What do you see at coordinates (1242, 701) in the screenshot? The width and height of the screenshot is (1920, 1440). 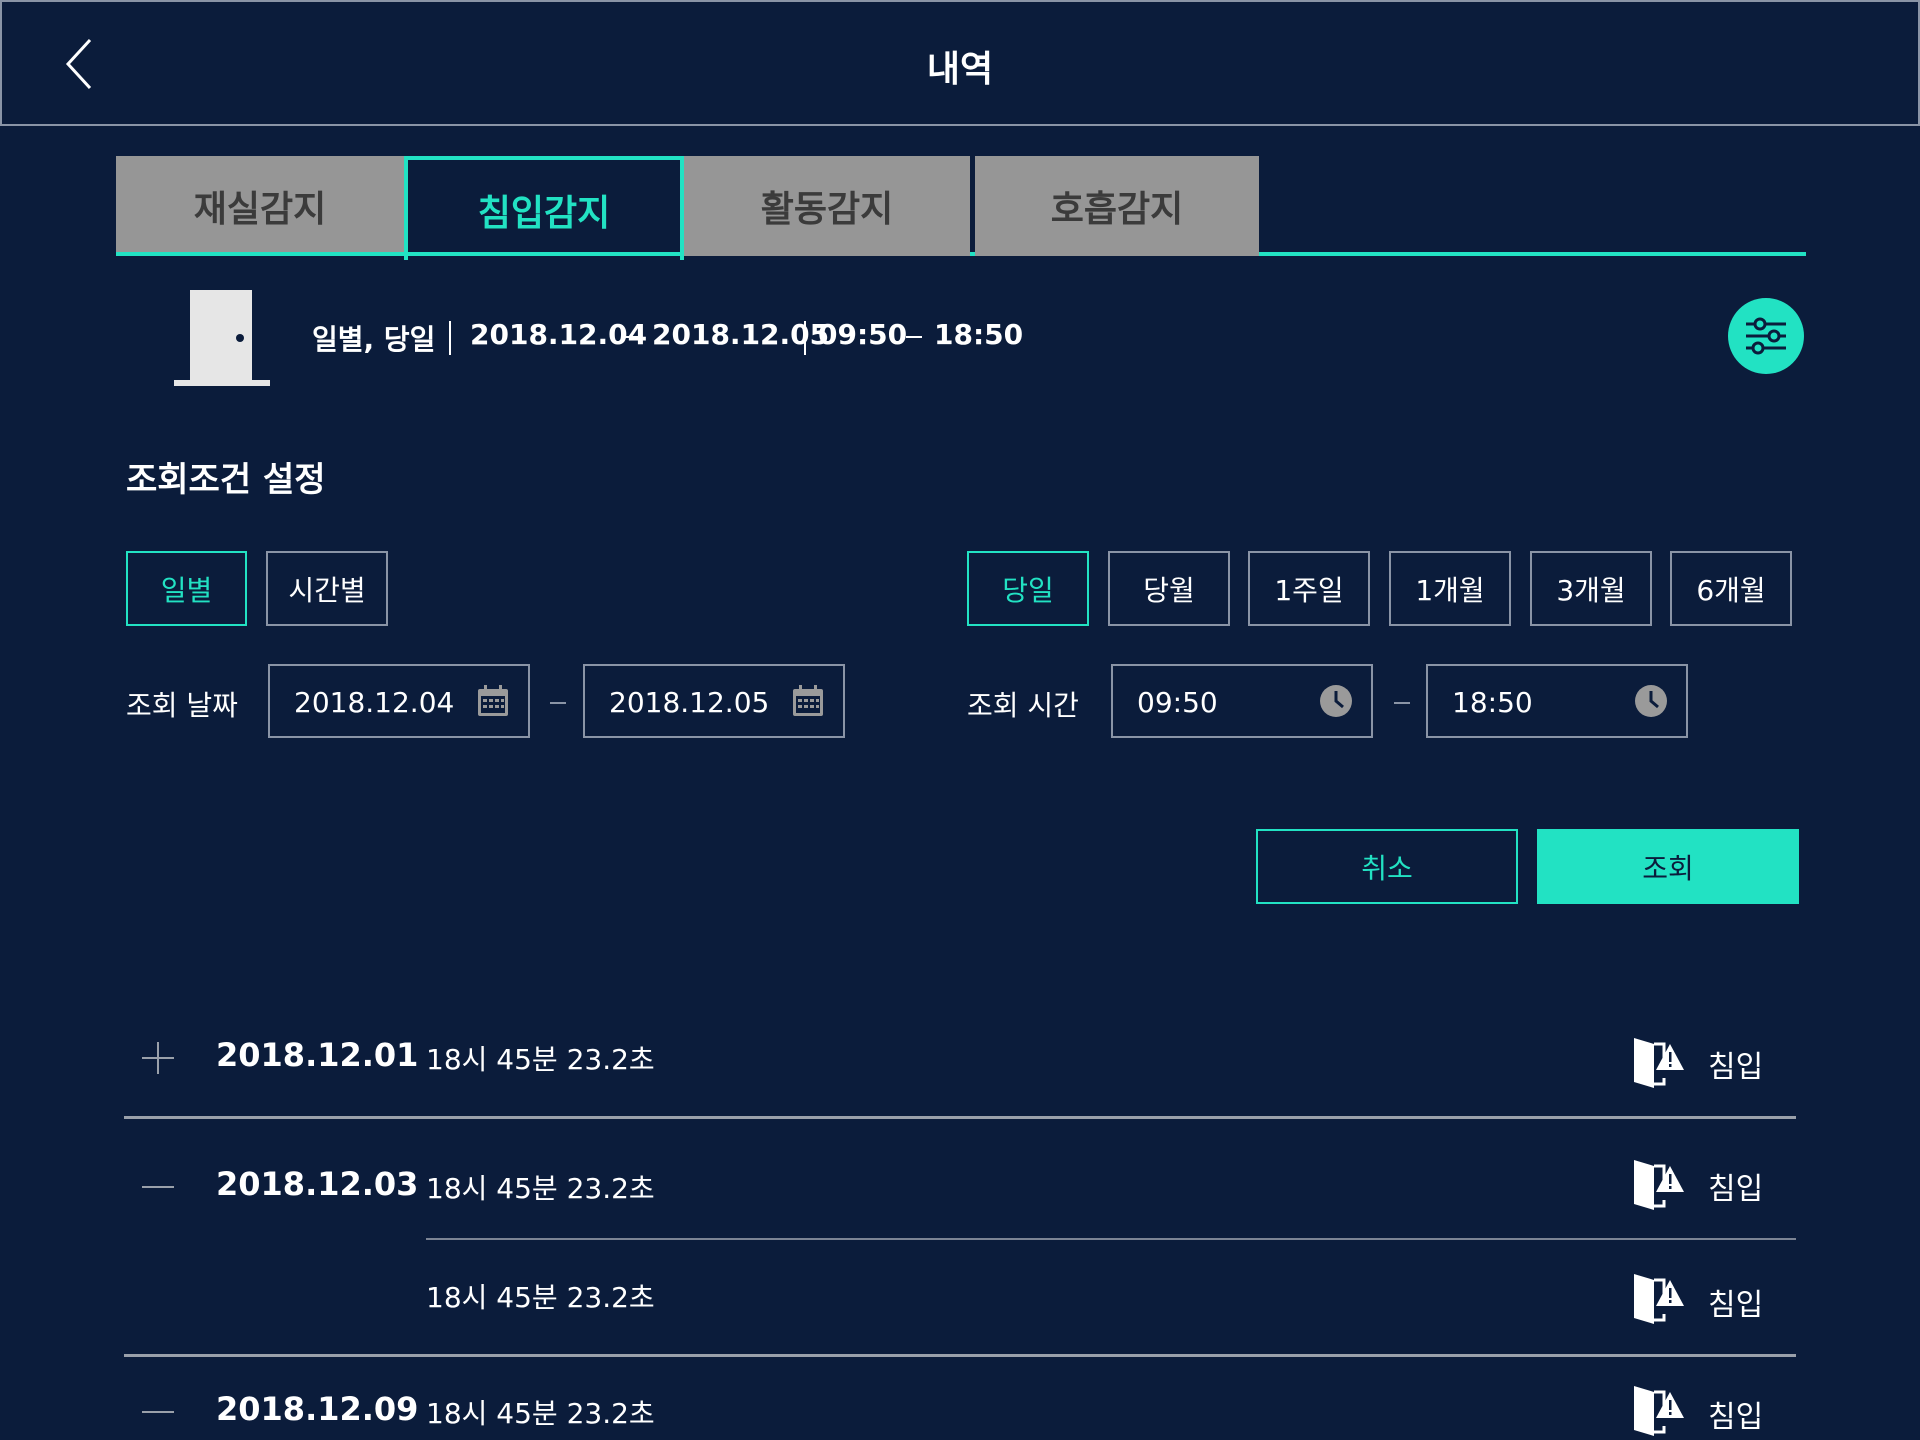 I see `time-from-field: 09:50` at bounding box center [1242, 701].